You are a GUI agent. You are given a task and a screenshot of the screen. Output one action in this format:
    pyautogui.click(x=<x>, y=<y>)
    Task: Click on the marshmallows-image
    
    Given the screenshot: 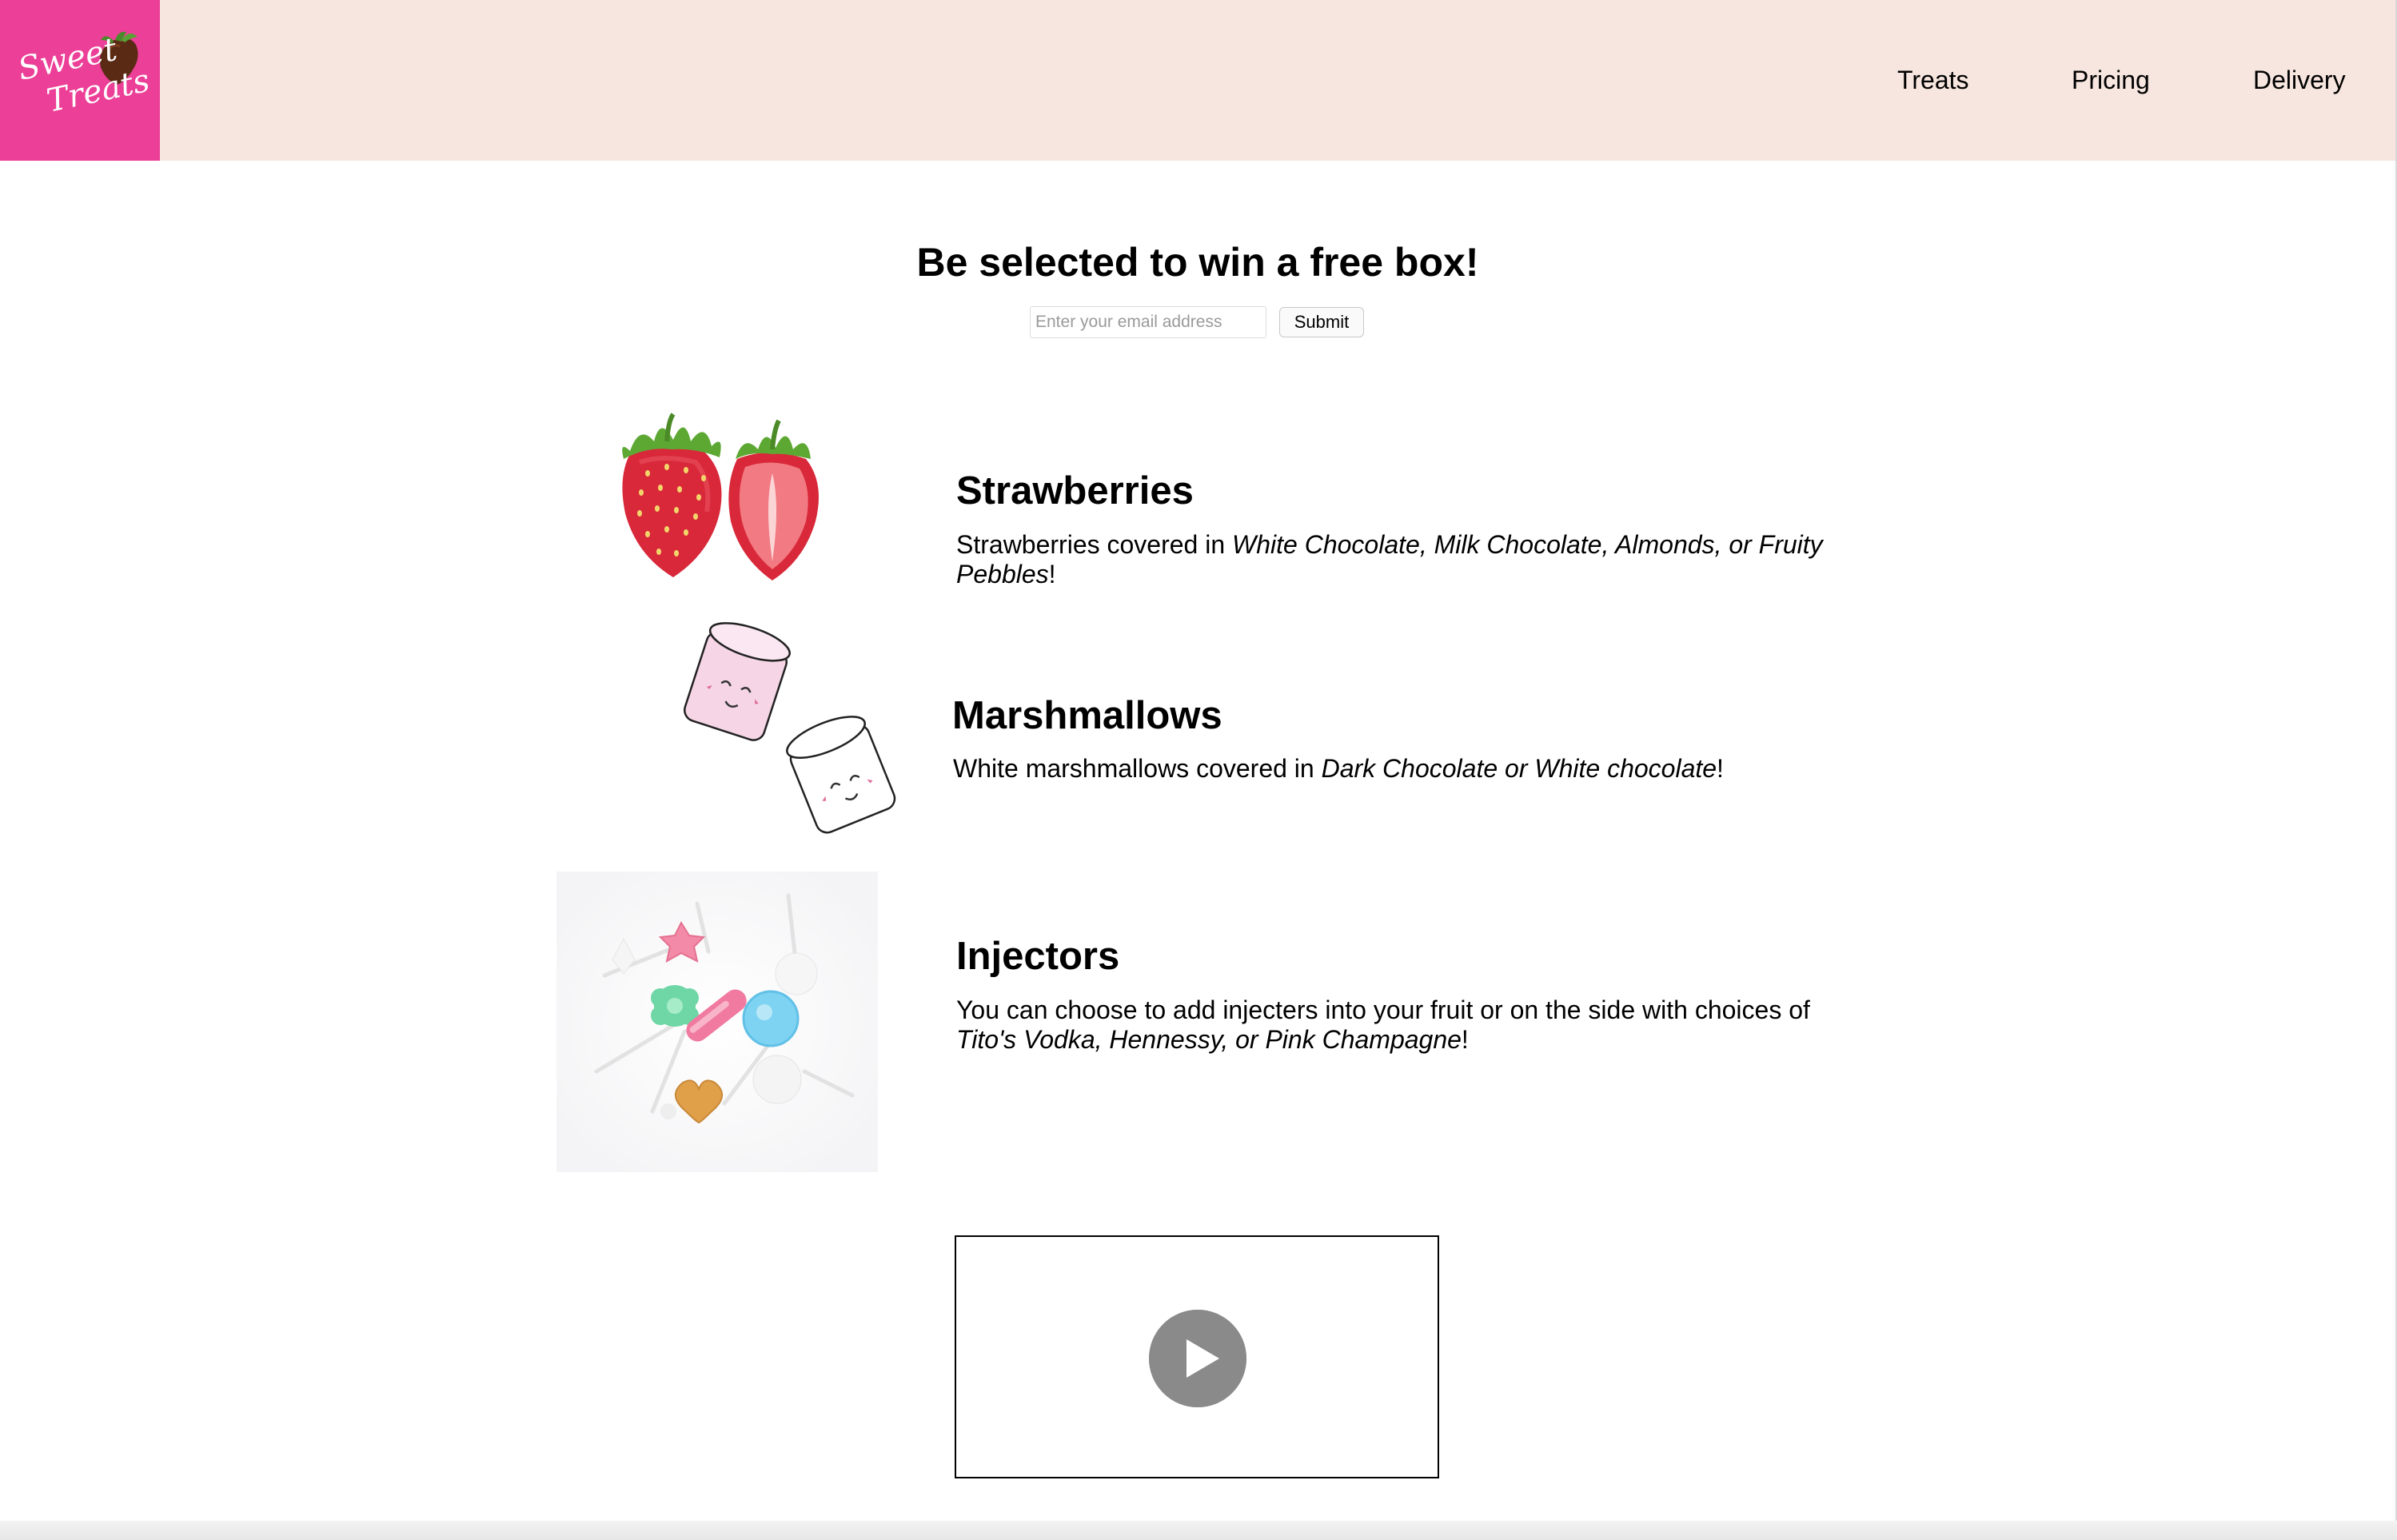 What is the action you would take?
    pyautogui.click(x=787, y=732)
    